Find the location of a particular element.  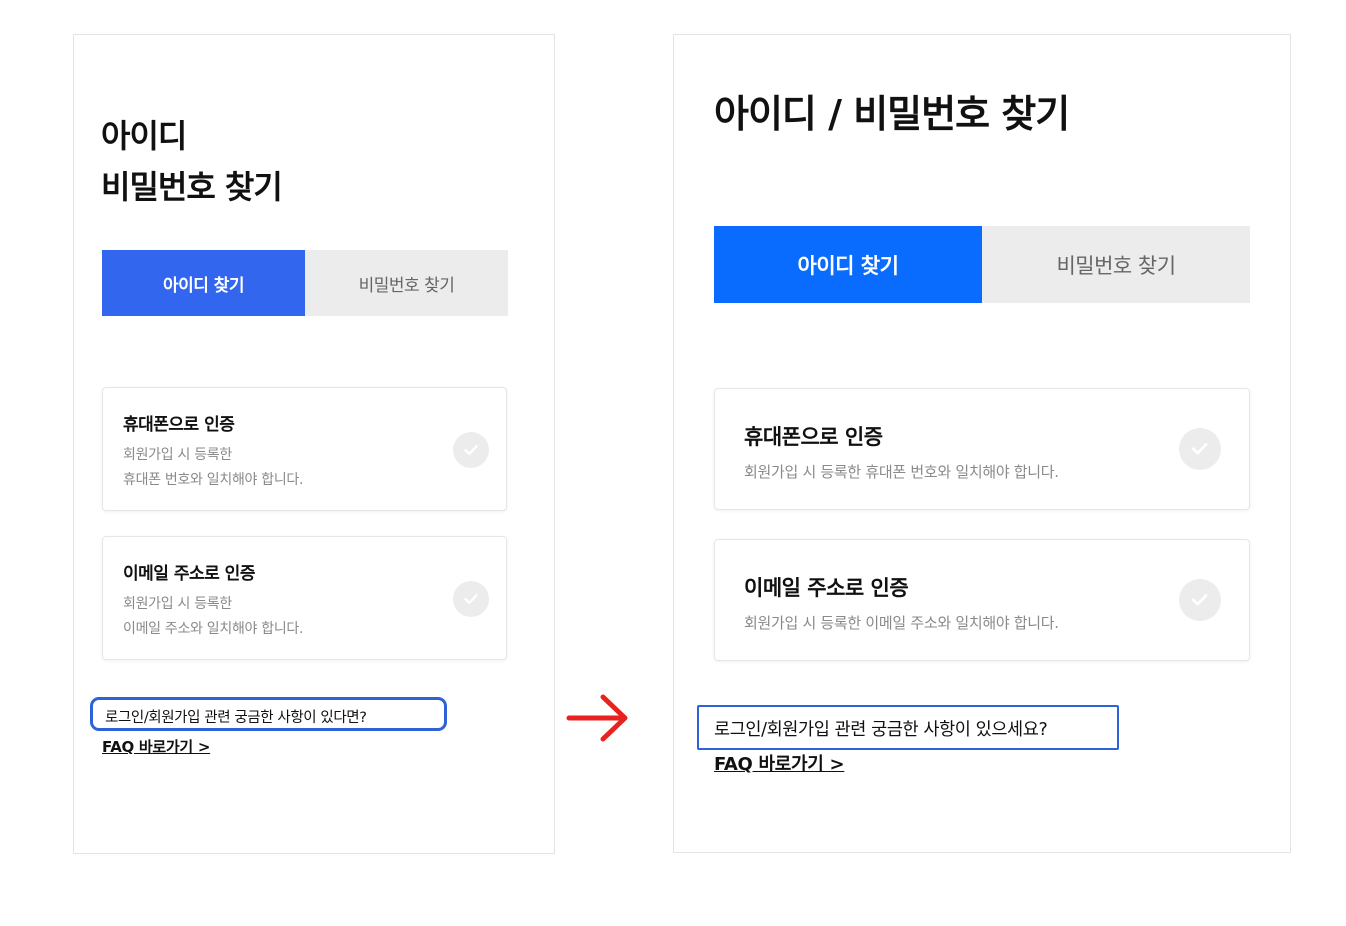

faq-question-text: 로그인/회원가입 관련 궁금한 사항이 있으세요? is located at coordinates (908, 727).